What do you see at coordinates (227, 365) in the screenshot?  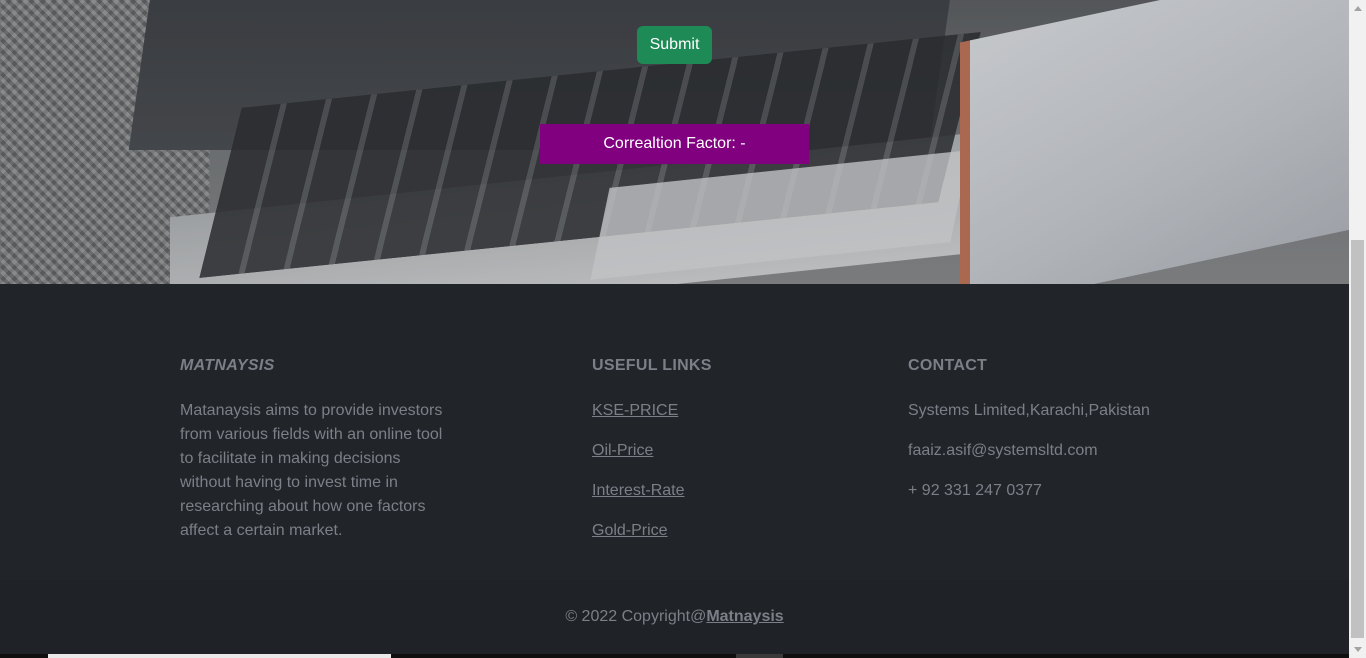 I see `brand-title: MATNAYSIS` at bounding box center [227, 365].